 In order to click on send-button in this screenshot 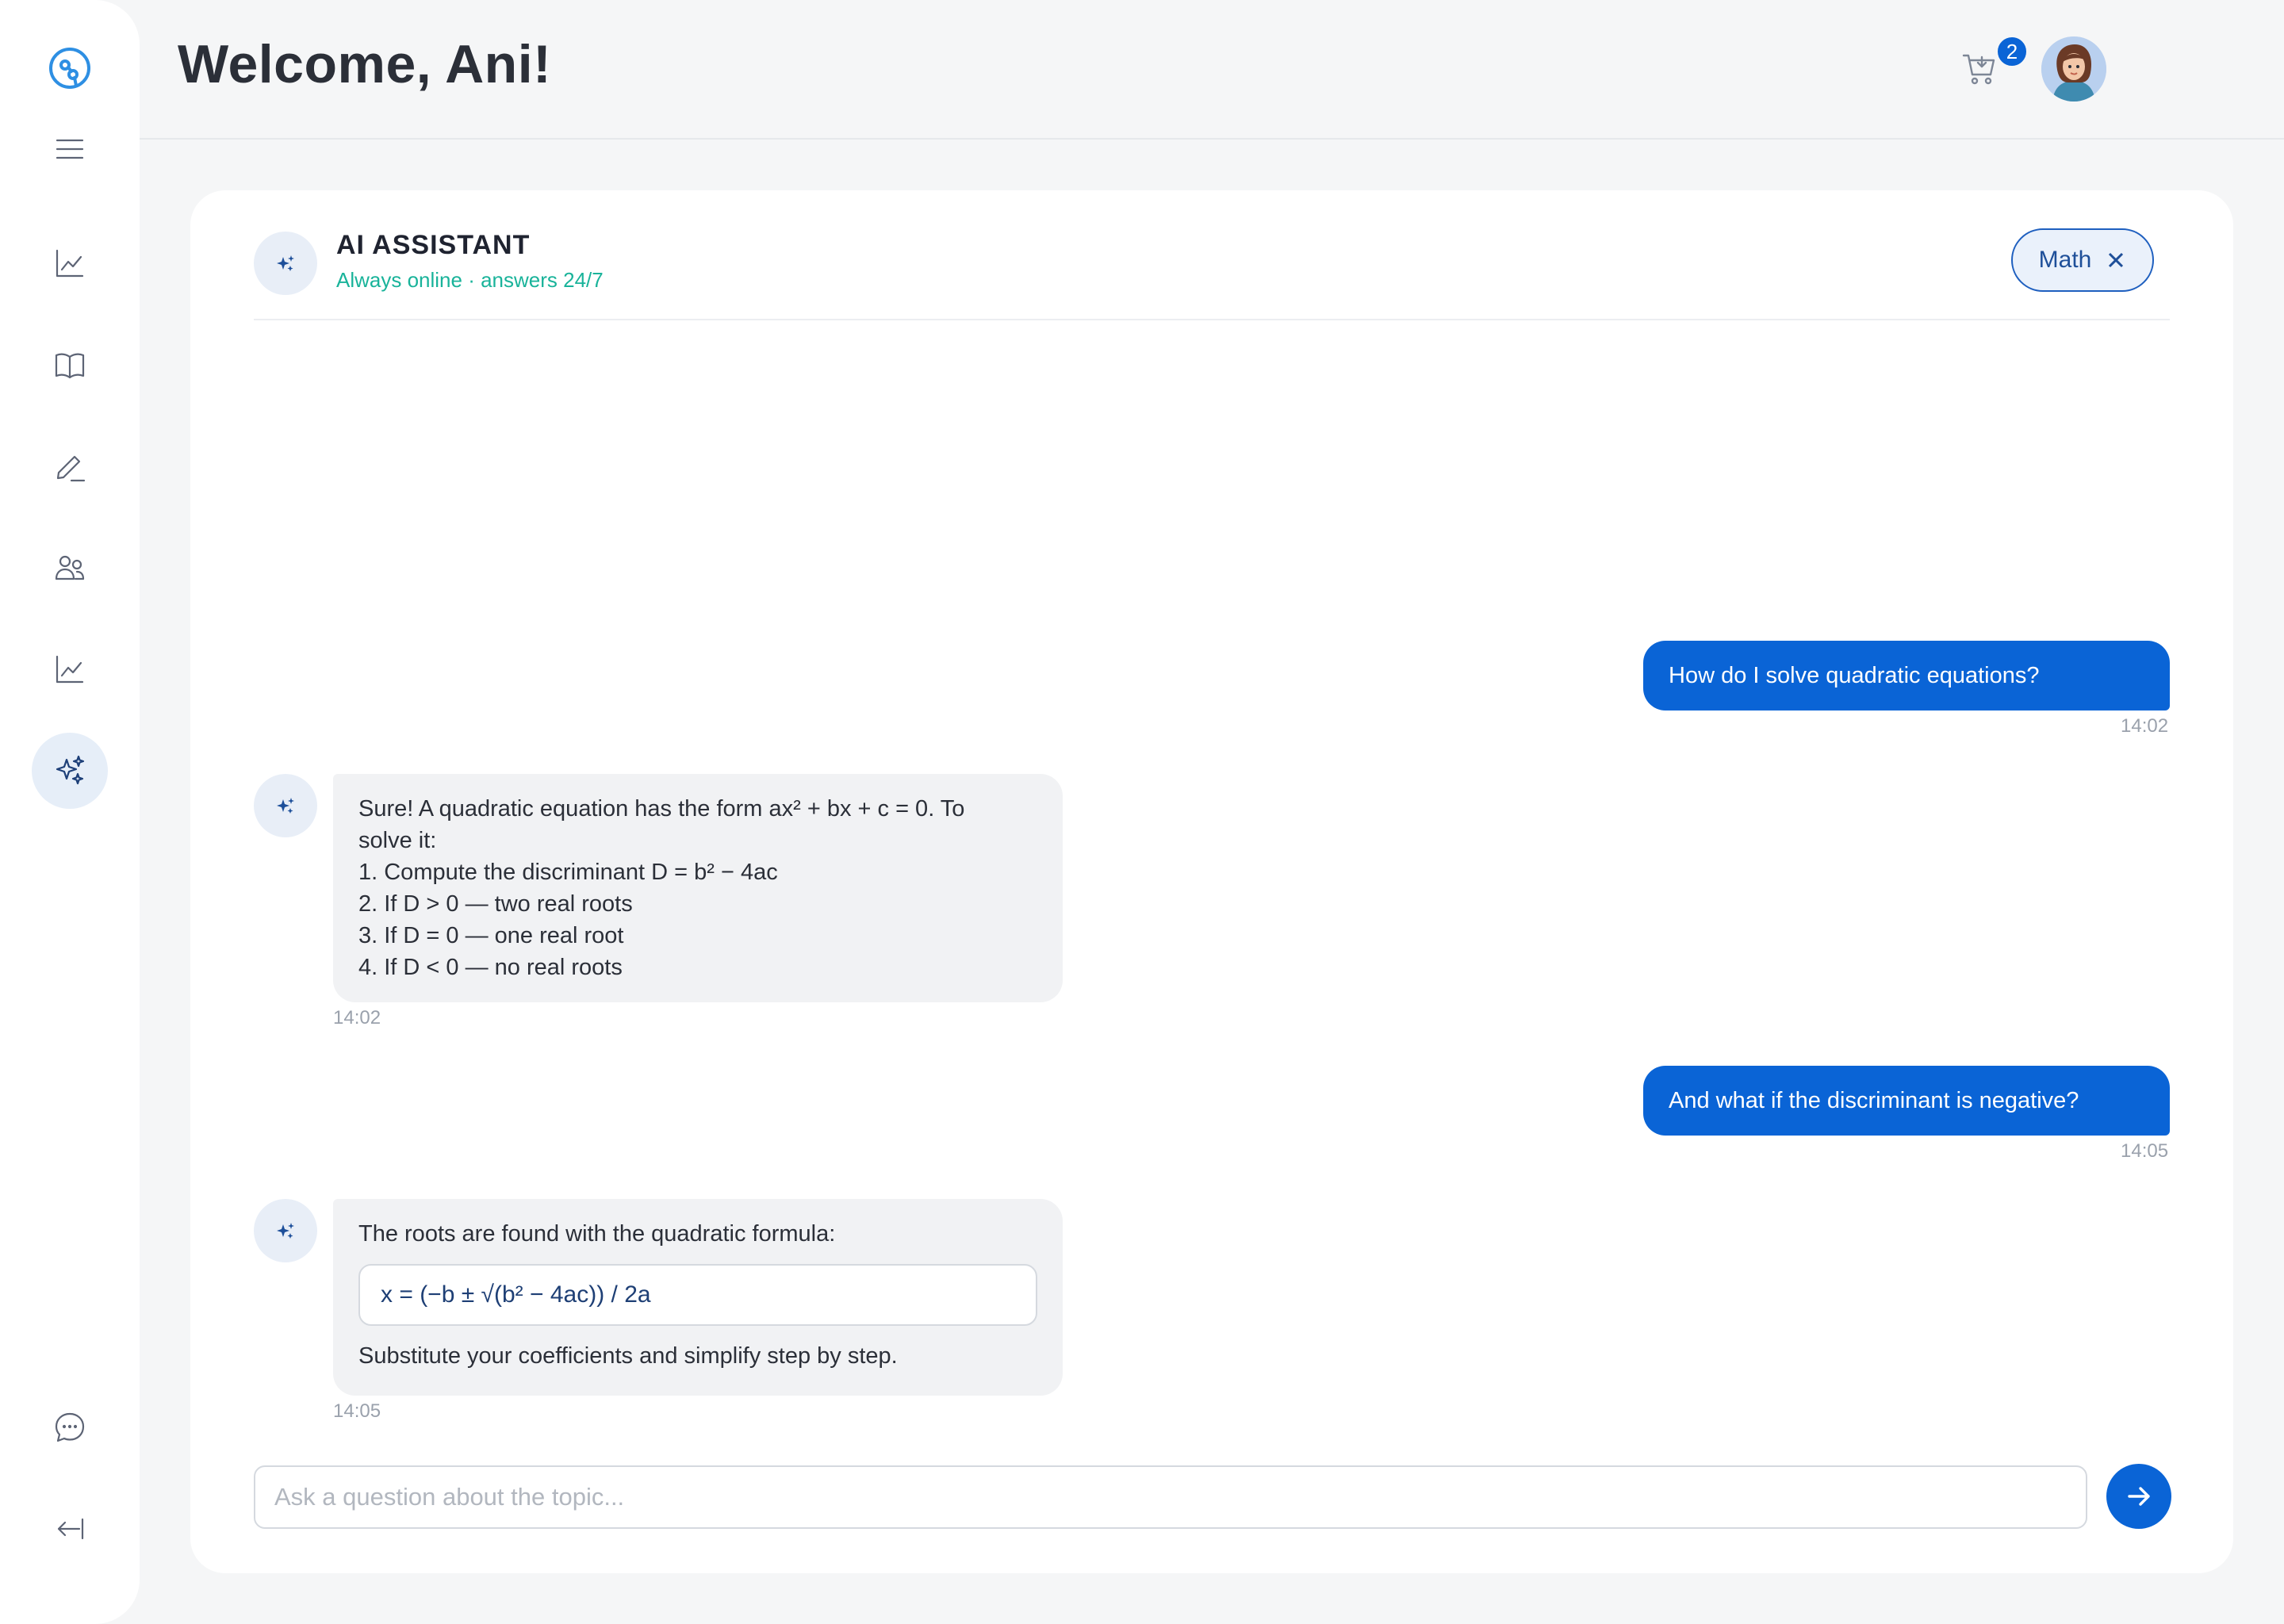, I will do `click(2138, 1496)`.